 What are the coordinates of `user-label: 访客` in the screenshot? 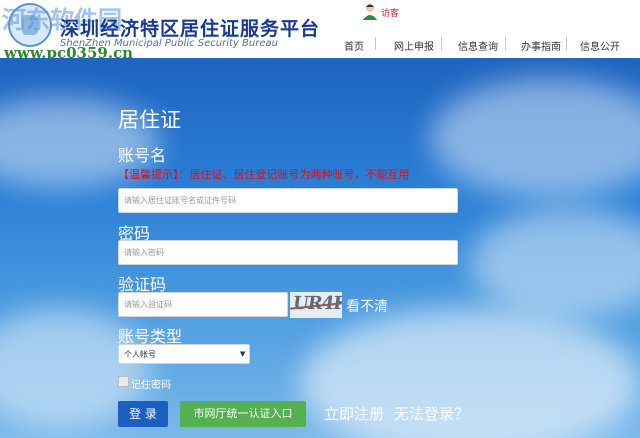 It's located at (390, 12).